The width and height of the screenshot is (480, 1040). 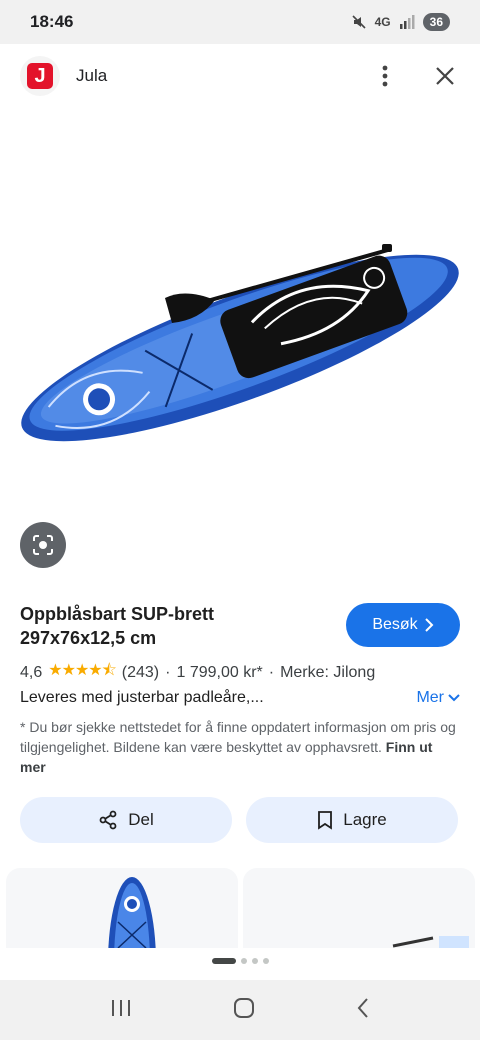 I want to click on network-type: 4G, so click(x=382, y=22).